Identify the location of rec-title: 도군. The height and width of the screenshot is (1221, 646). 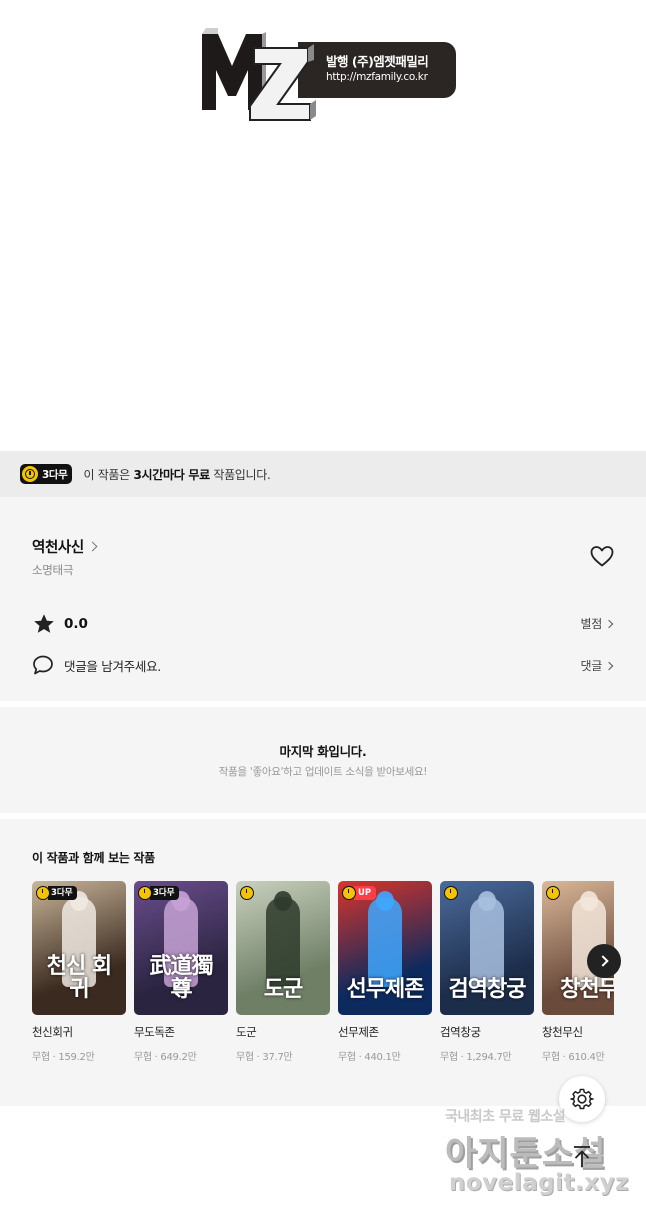
(246, 1032).